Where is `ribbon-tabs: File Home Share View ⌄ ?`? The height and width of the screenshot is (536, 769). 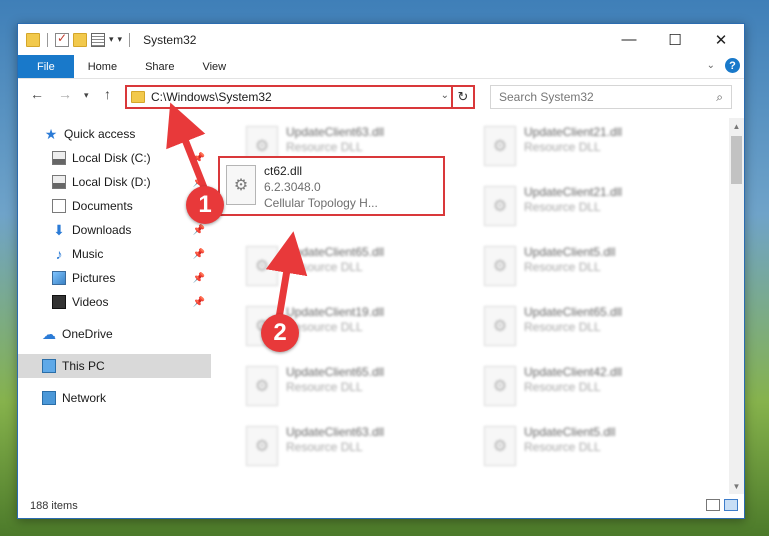 ribbon-tabs: File Home Share View ⌄ ? is located at coordinates (381, 67).